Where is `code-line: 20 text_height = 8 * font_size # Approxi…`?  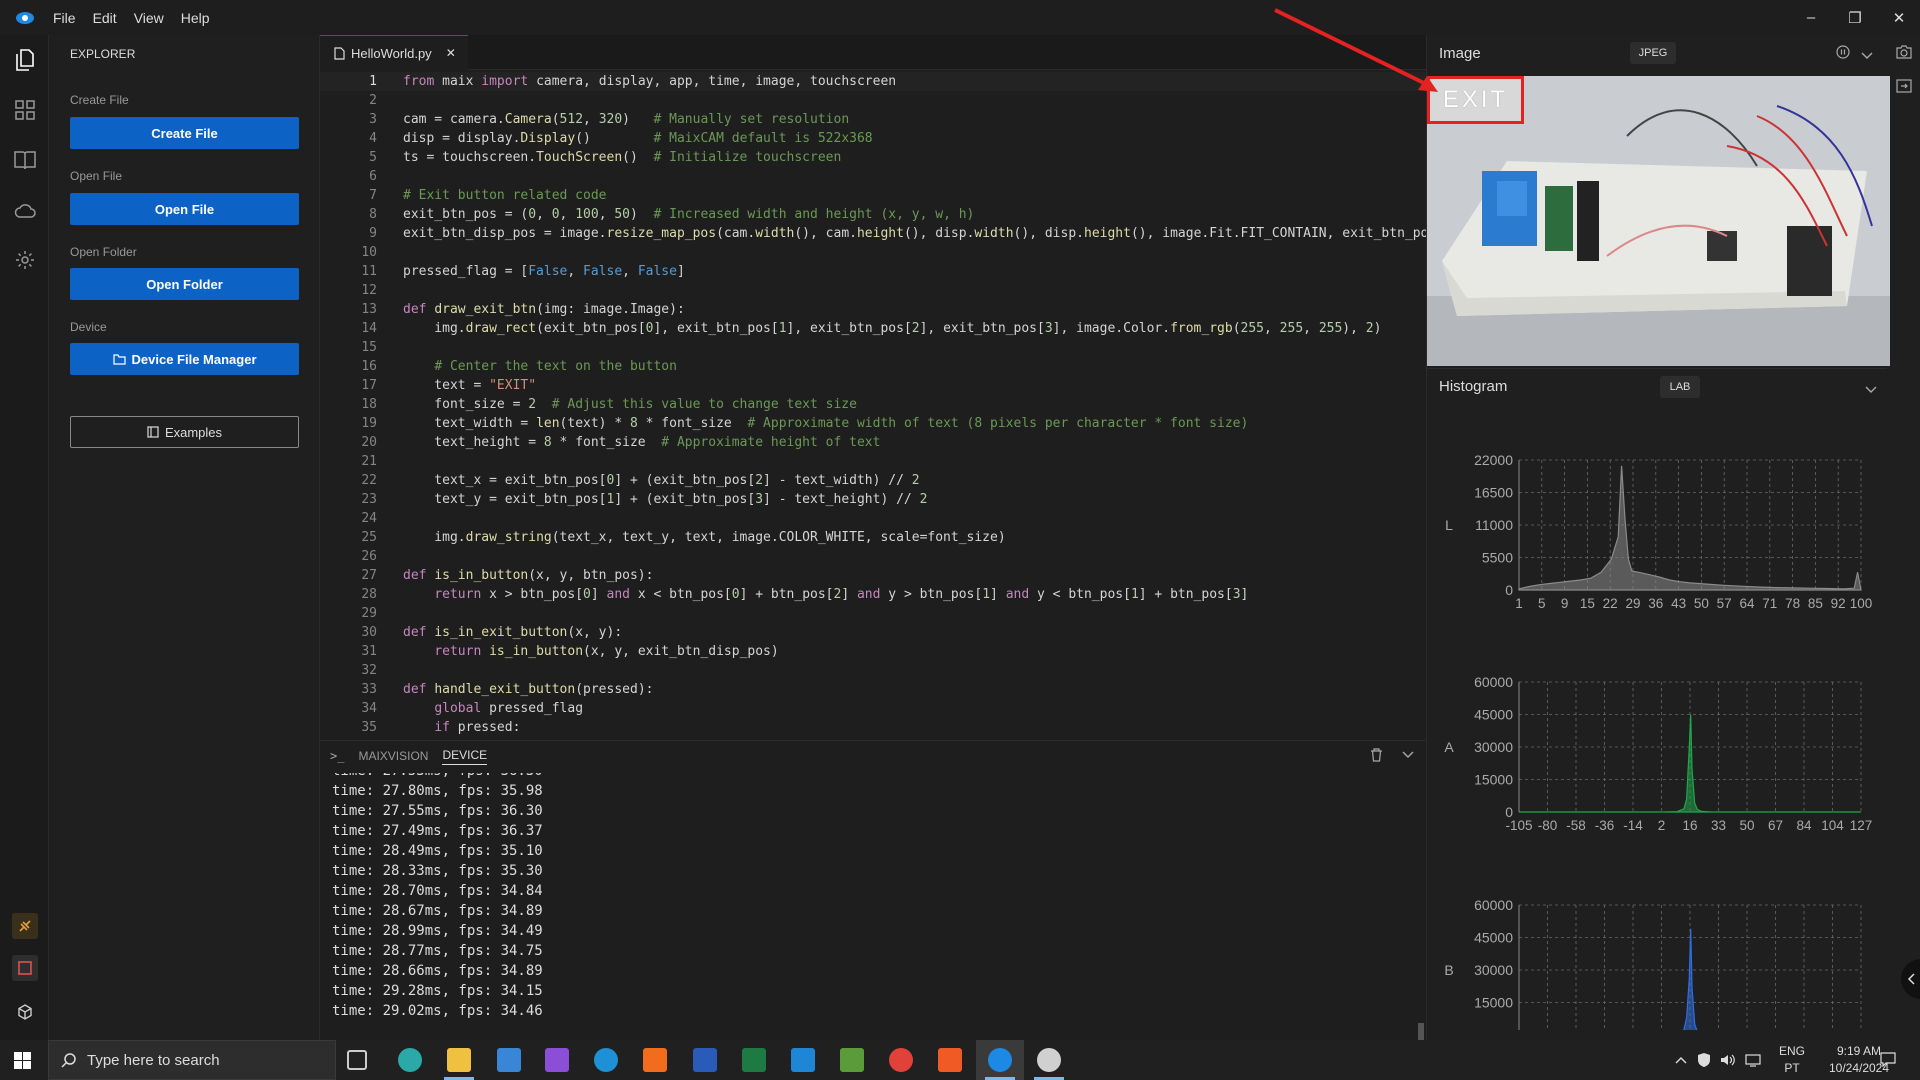
code-line: 20 text_height = 8 * font_size # Approxi… is located at coordinates (873, 442).